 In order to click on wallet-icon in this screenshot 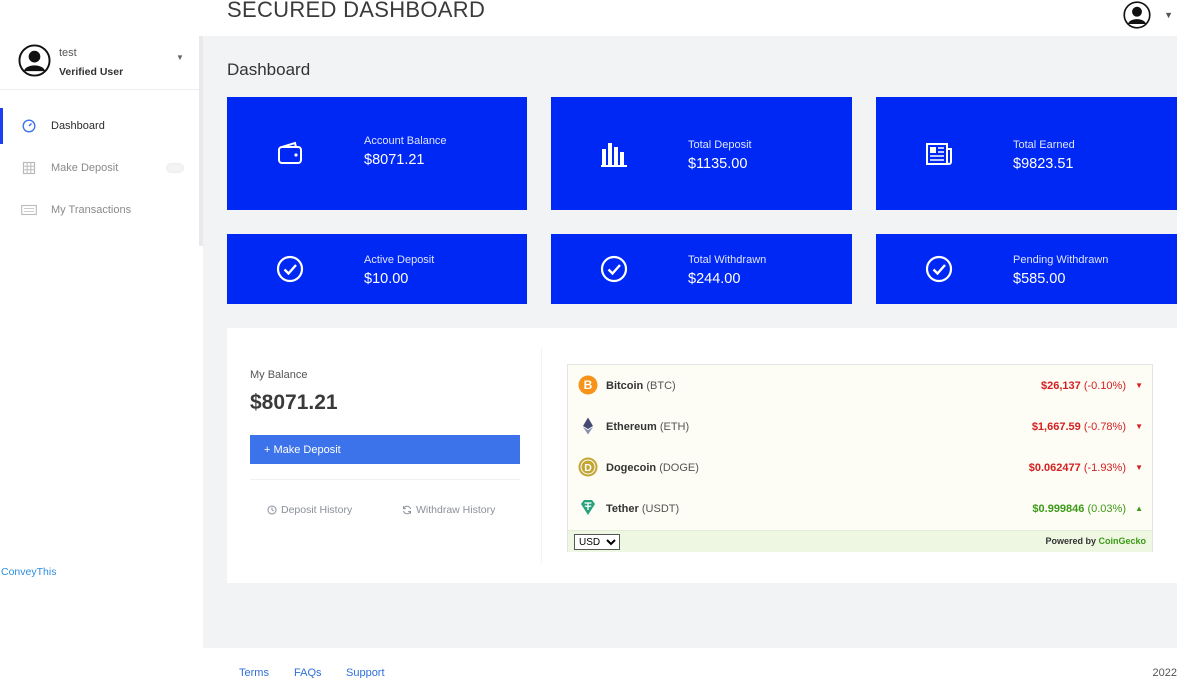, I will do `click(290, 152)`.